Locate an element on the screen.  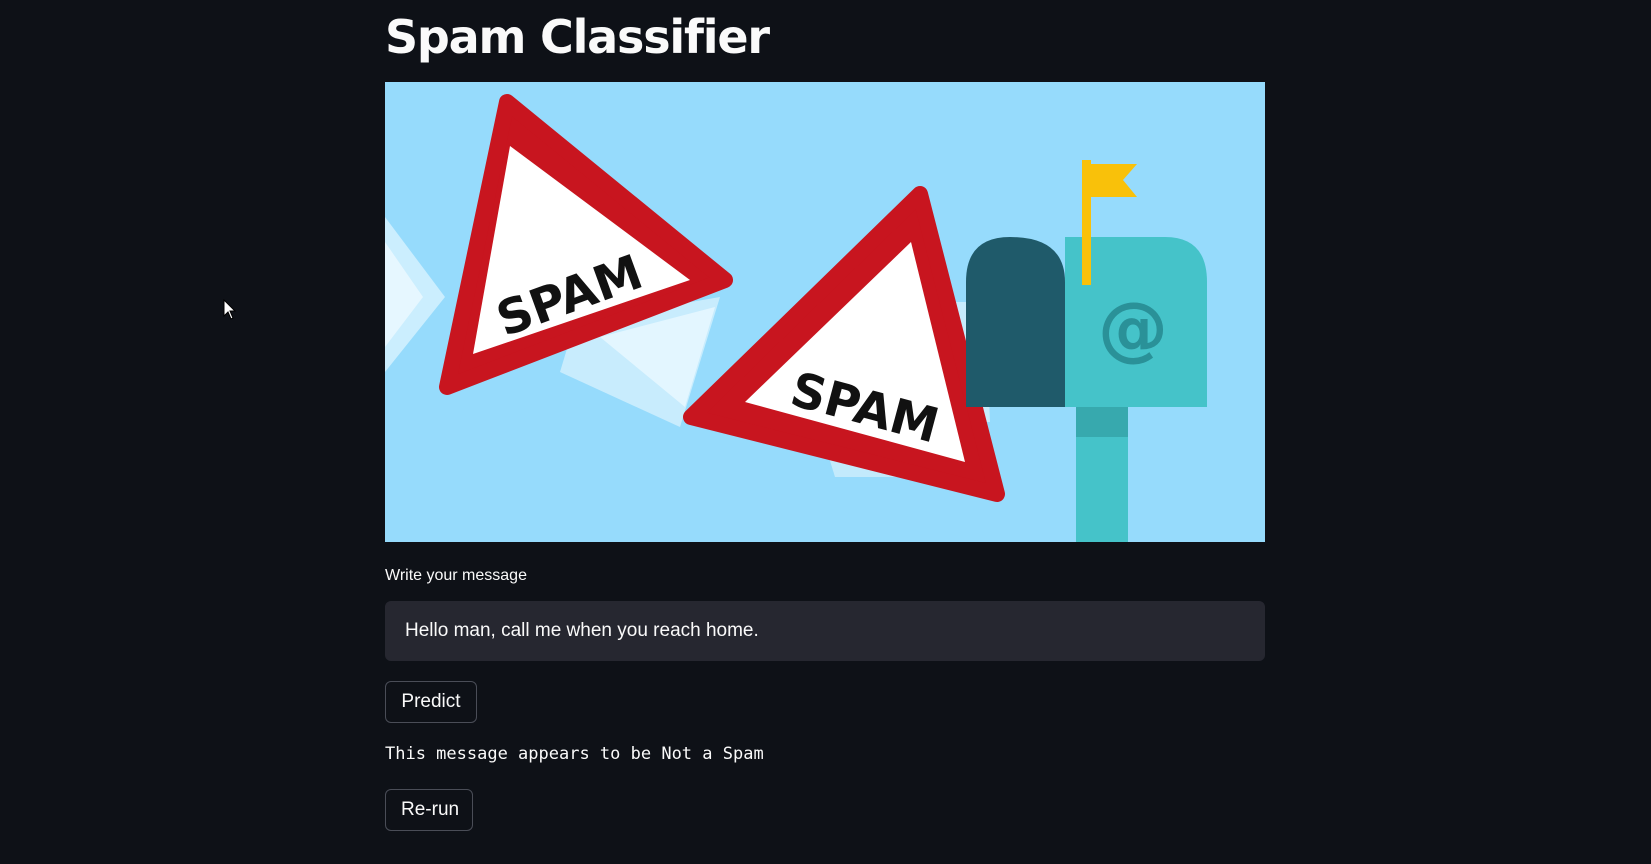
mouse-pointer-icon is located at coordinates (230, 309).